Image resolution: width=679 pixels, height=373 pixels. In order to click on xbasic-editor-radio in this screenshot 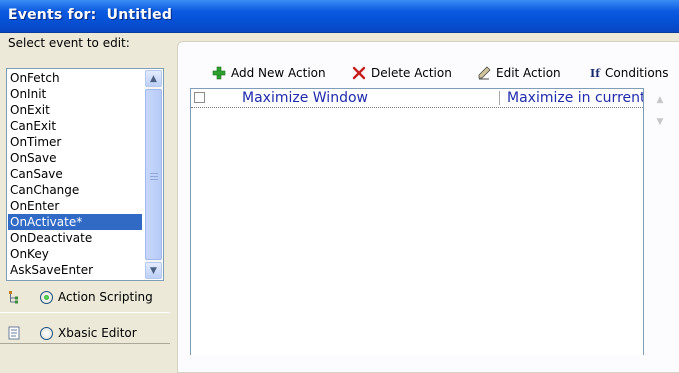, I will do `click(46, 333)`.